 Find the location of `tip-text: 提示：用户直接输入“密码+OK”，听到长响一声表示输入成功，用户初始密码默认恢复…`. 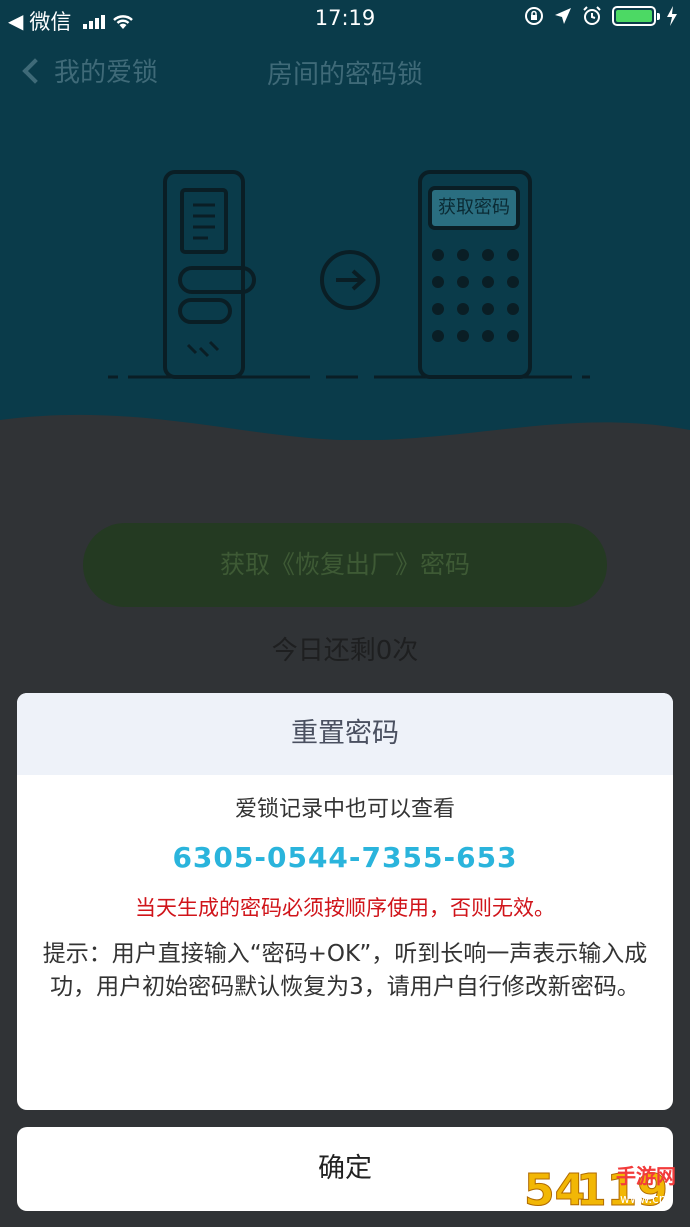

tip-text: 提示：用户直接输入“密码+OK”，听到长响一声表示输入成功，用户初始密码默认恢复… is located at coordinates (345, 970).